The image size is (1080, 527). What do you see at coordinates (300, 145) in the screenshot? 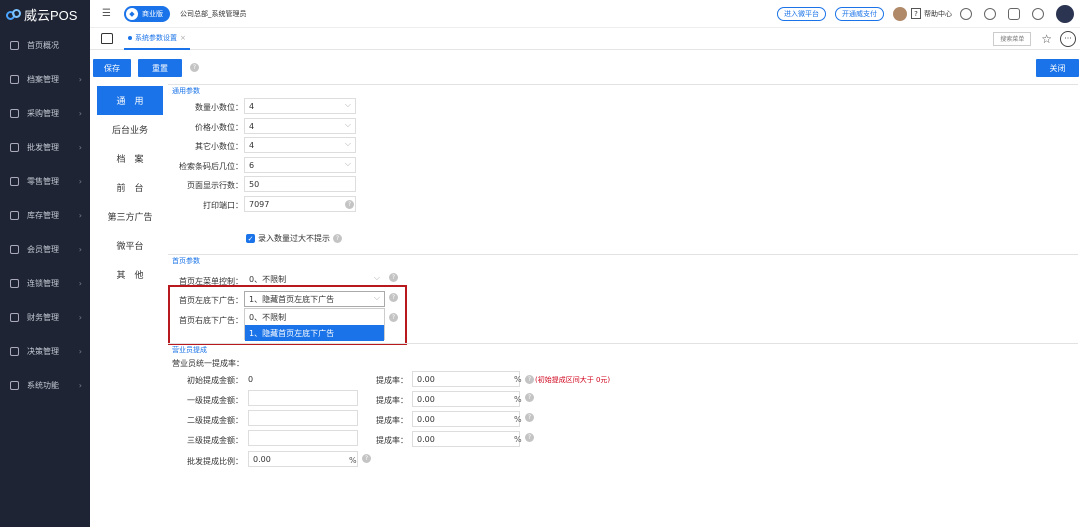
I see `other-decimals-select: 4 ⌵` at bounding box center [300, 145].